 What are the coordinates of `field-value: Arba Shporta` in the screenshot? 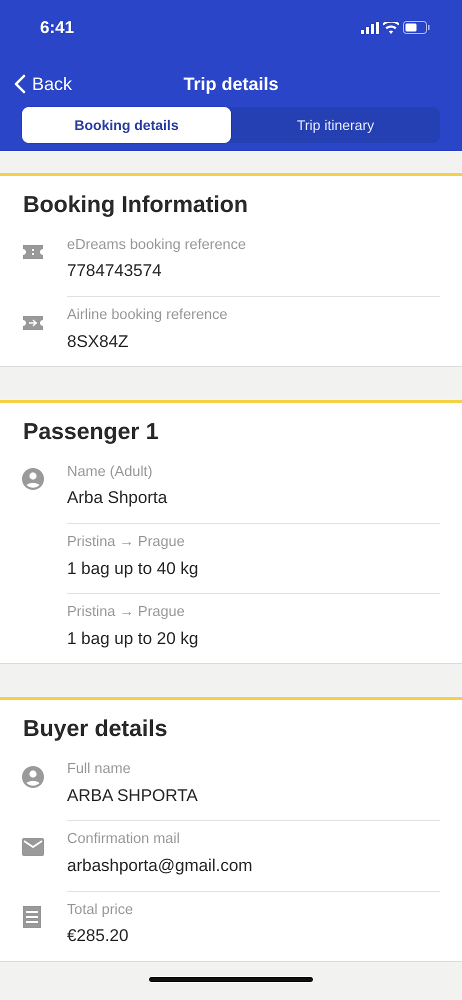 It's located at (117, 498).